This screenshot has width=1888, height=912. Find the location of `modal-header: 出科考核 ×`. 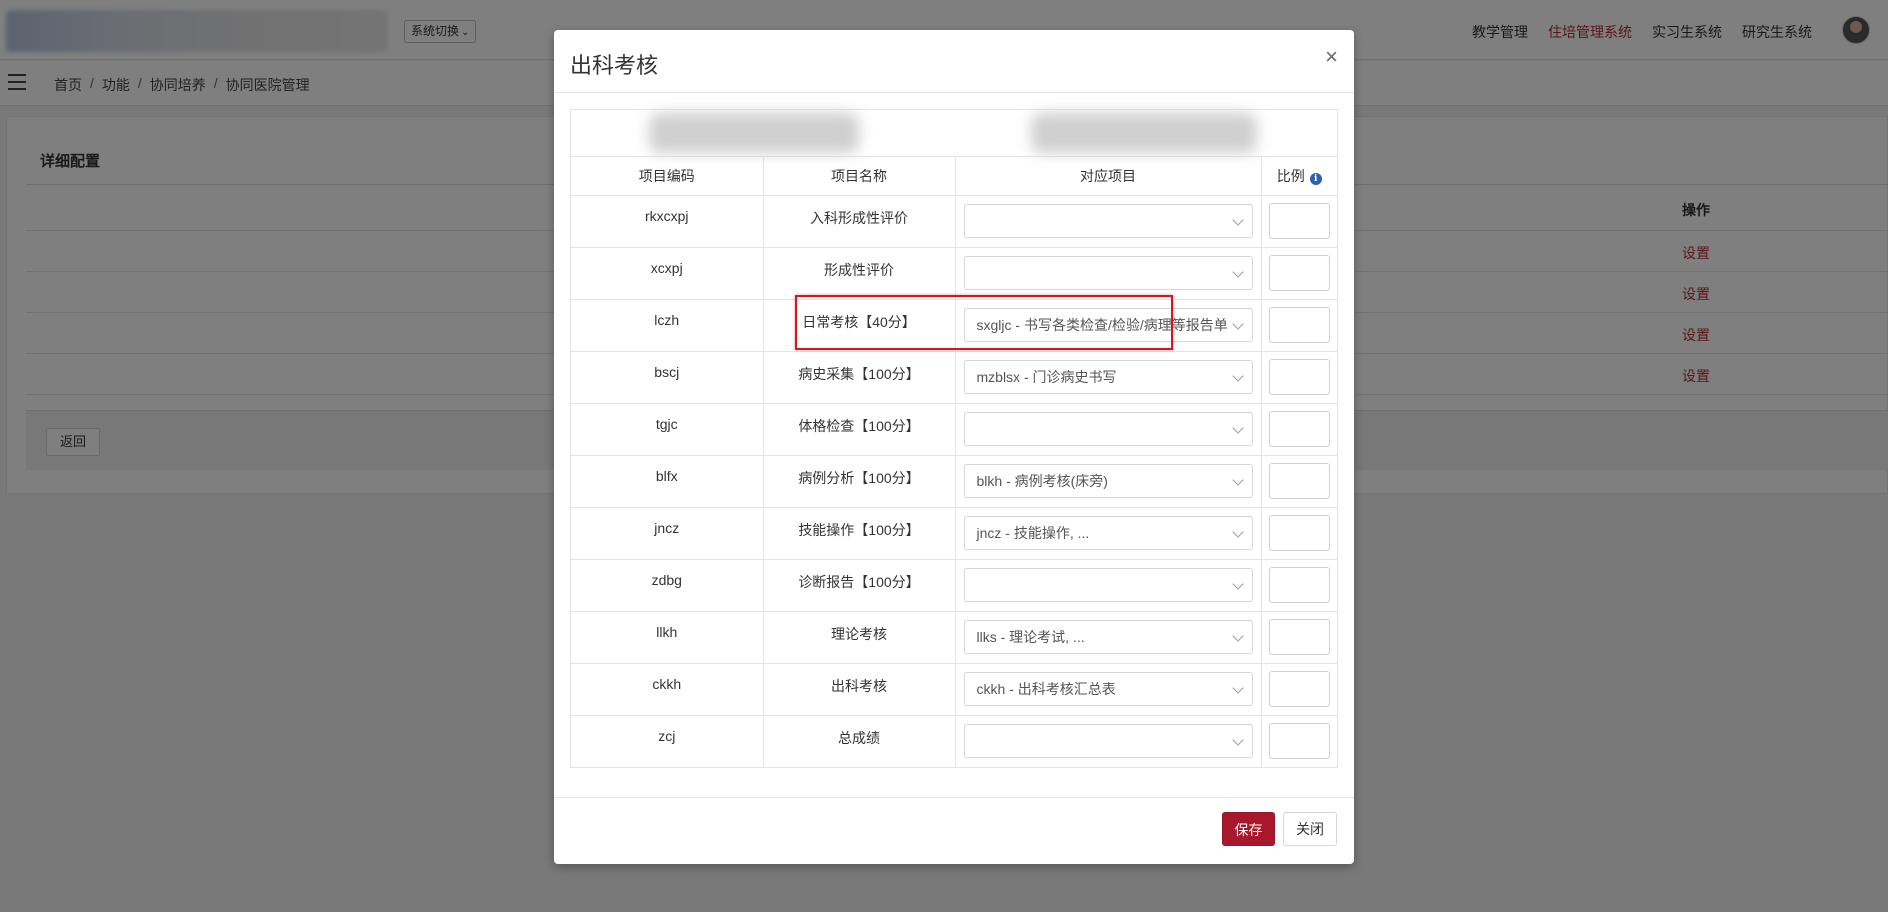

modal-header: 出科考核 × is located at coordinates (954, 61).